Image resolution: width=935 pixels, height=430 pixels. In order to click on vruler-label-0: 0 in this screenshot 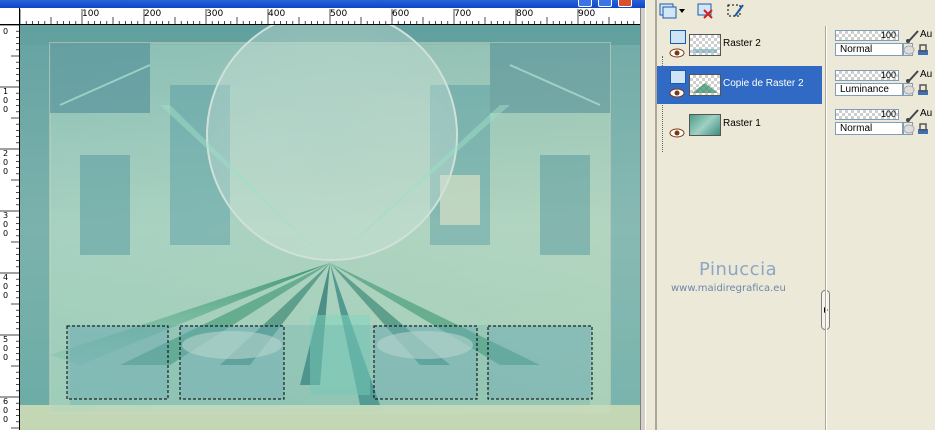, I will do `click(6, 31)`.